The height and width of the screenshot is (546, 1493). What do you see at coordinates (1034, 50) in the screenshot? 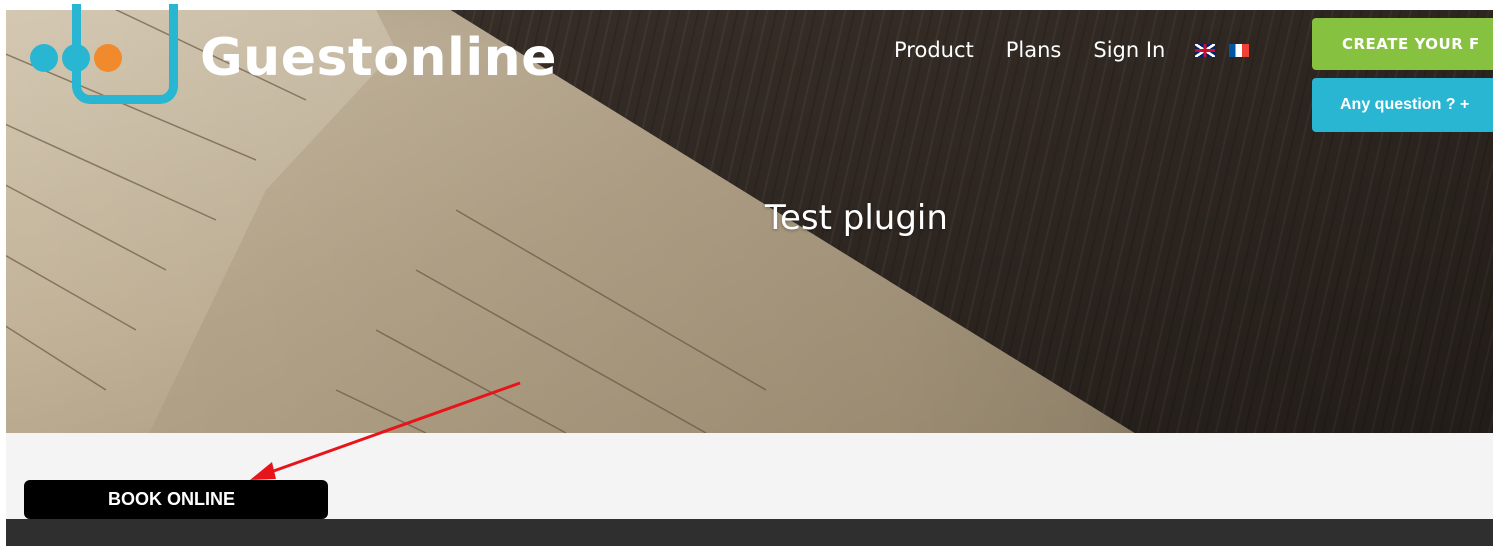
I see `nav-plans-link: Plans` at bounding box center [1034, 50].